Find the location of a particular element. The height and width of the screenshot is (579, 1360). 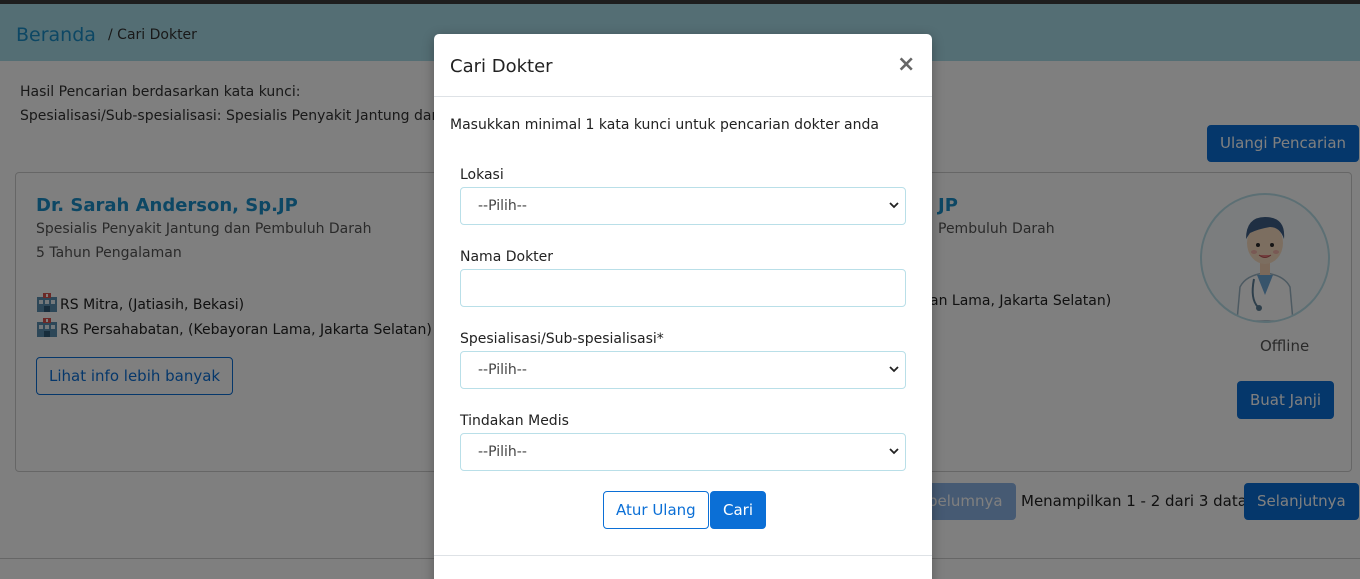

reset-form-button: Atur Ulang is located at coordinates (656, 510).